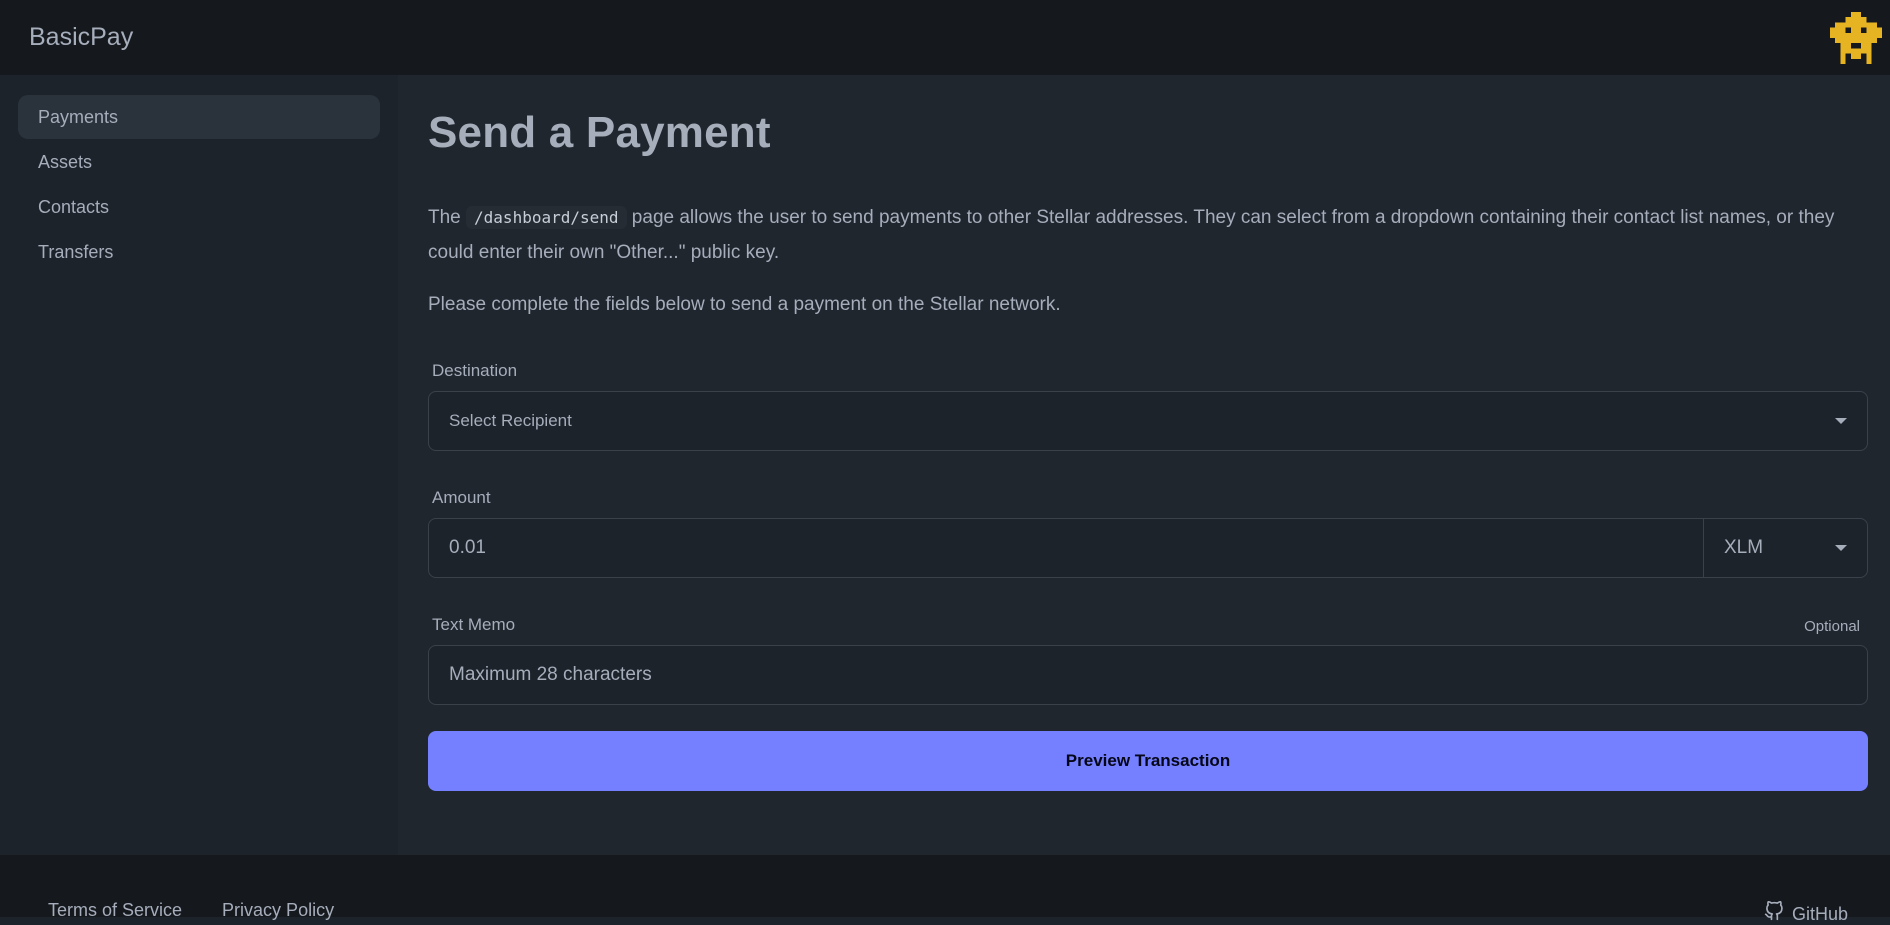  What do you see at coordinates (467, 548) in the screenshot?
I see `amount-value: 0.01` at bounding box center [467, 548].